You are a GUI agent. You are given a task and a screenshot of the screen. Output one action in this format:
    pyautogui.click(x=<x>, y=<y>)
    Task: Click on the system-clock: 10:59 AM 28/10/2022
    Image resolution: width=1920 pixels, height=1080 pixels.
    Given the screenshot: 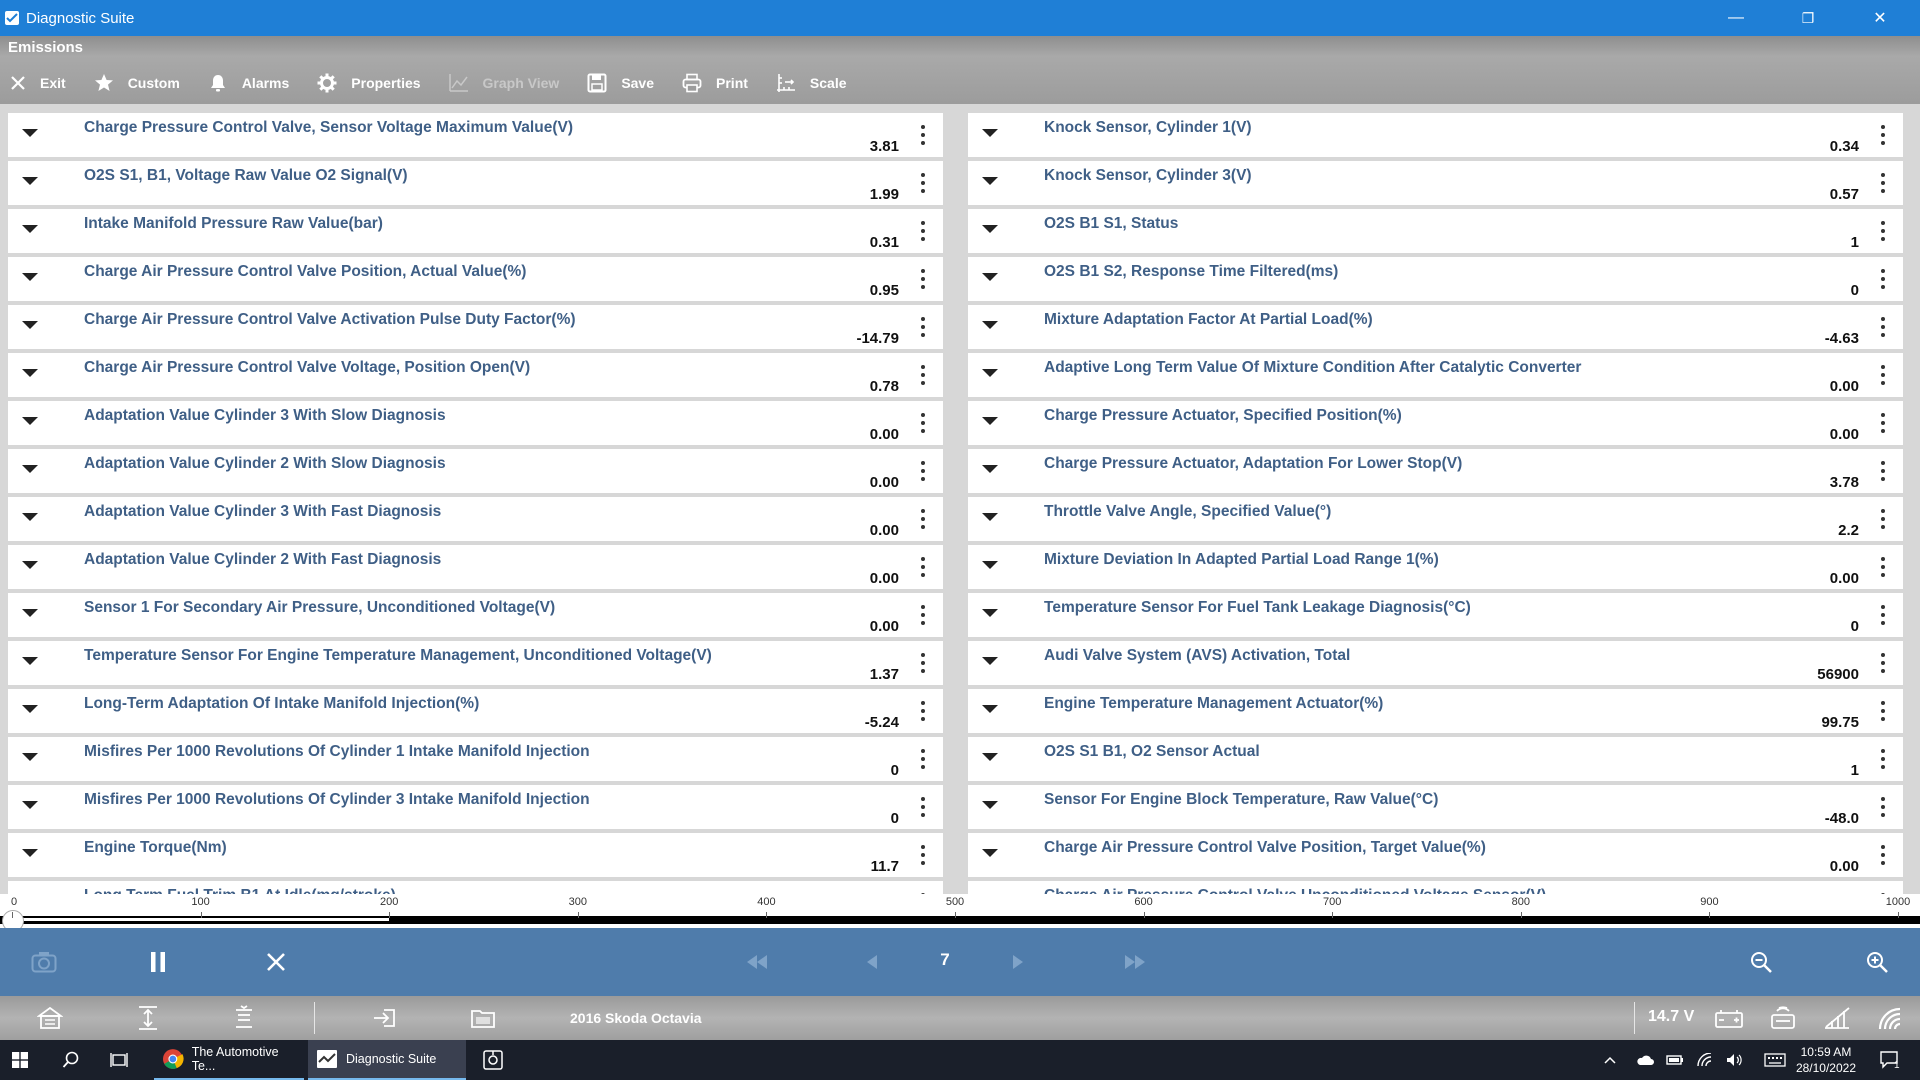 What is the action you would take?
    pyautogui.click(x=1826, y=1060)
    